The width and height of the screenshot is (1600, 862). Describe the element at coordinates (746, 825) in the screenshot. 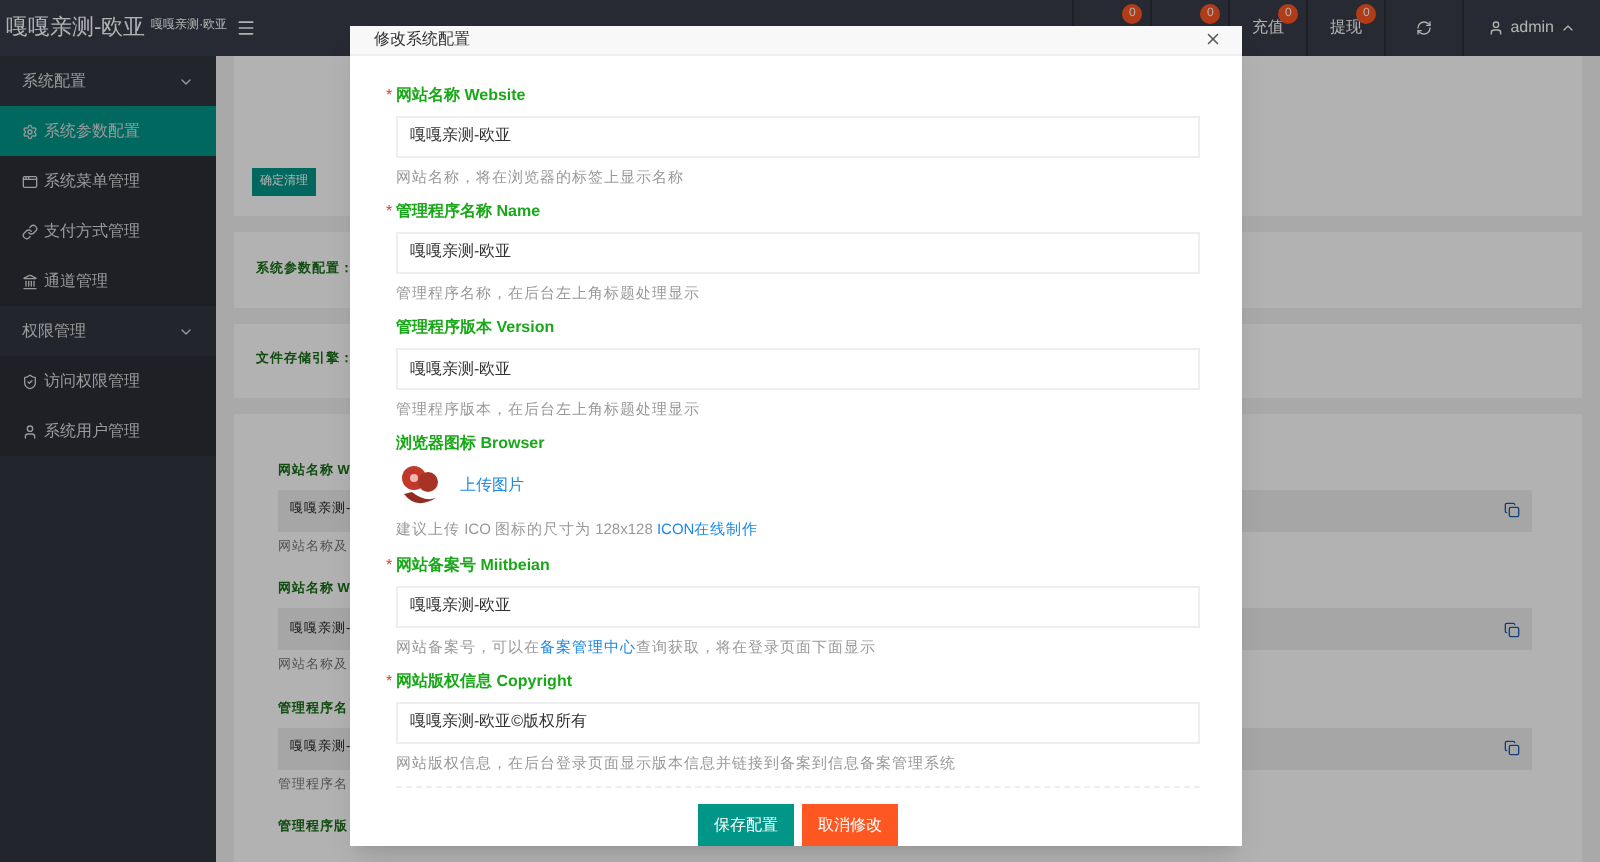

I see `dialog-button: 保存配置` at that location.